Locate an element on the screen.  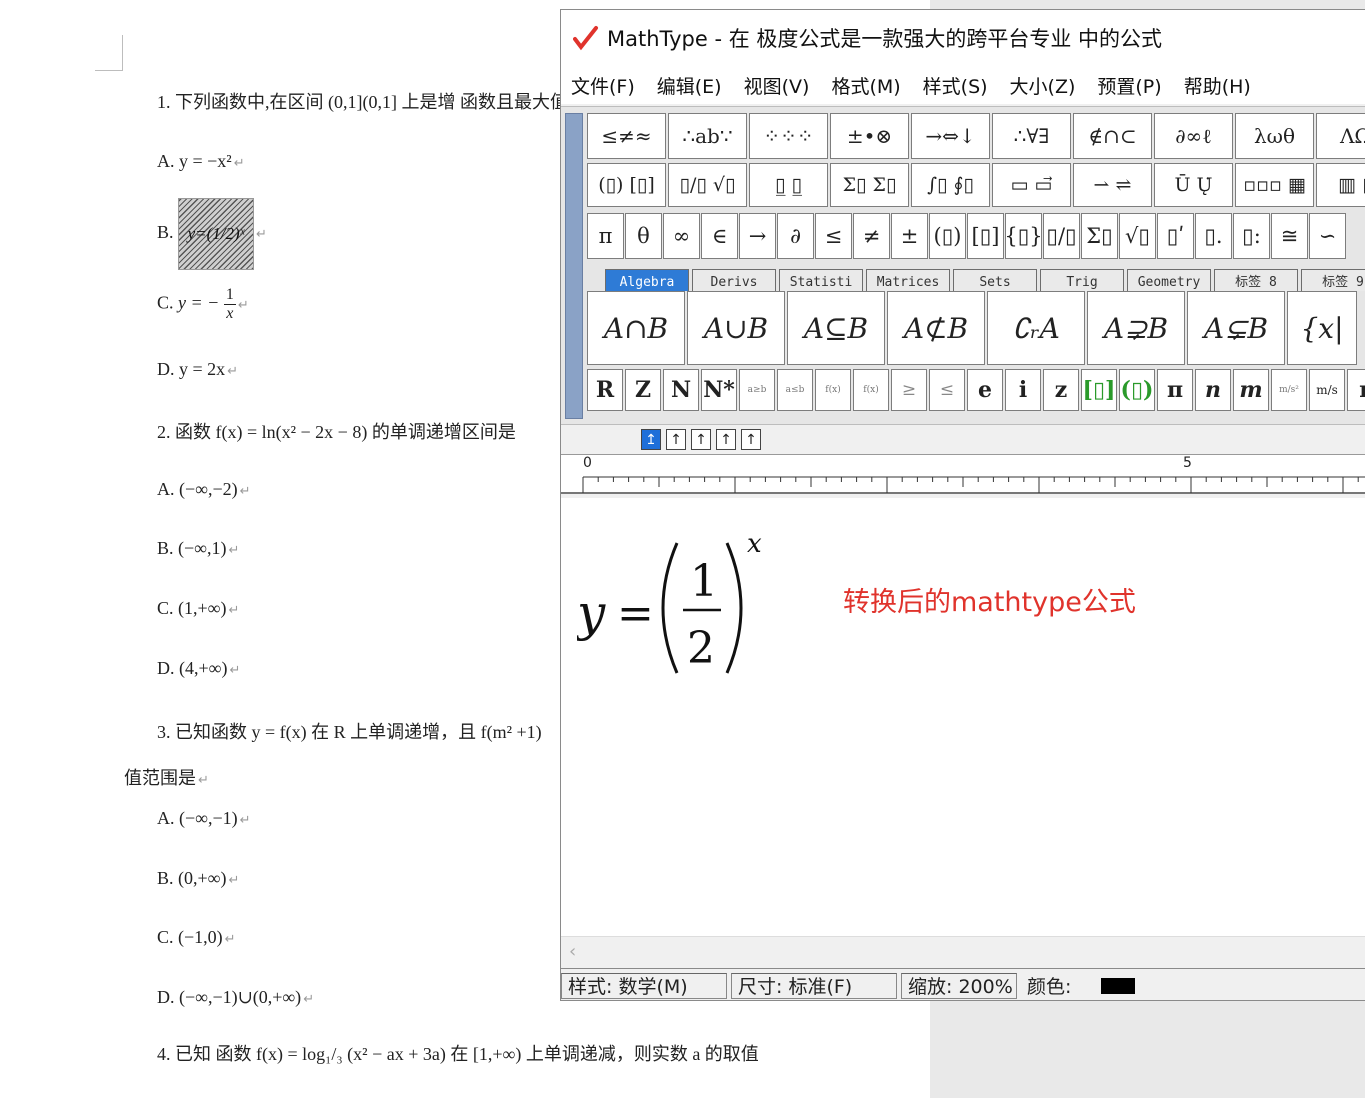
parentheses-template-button: (▯) is located at coordinates (947, 236).